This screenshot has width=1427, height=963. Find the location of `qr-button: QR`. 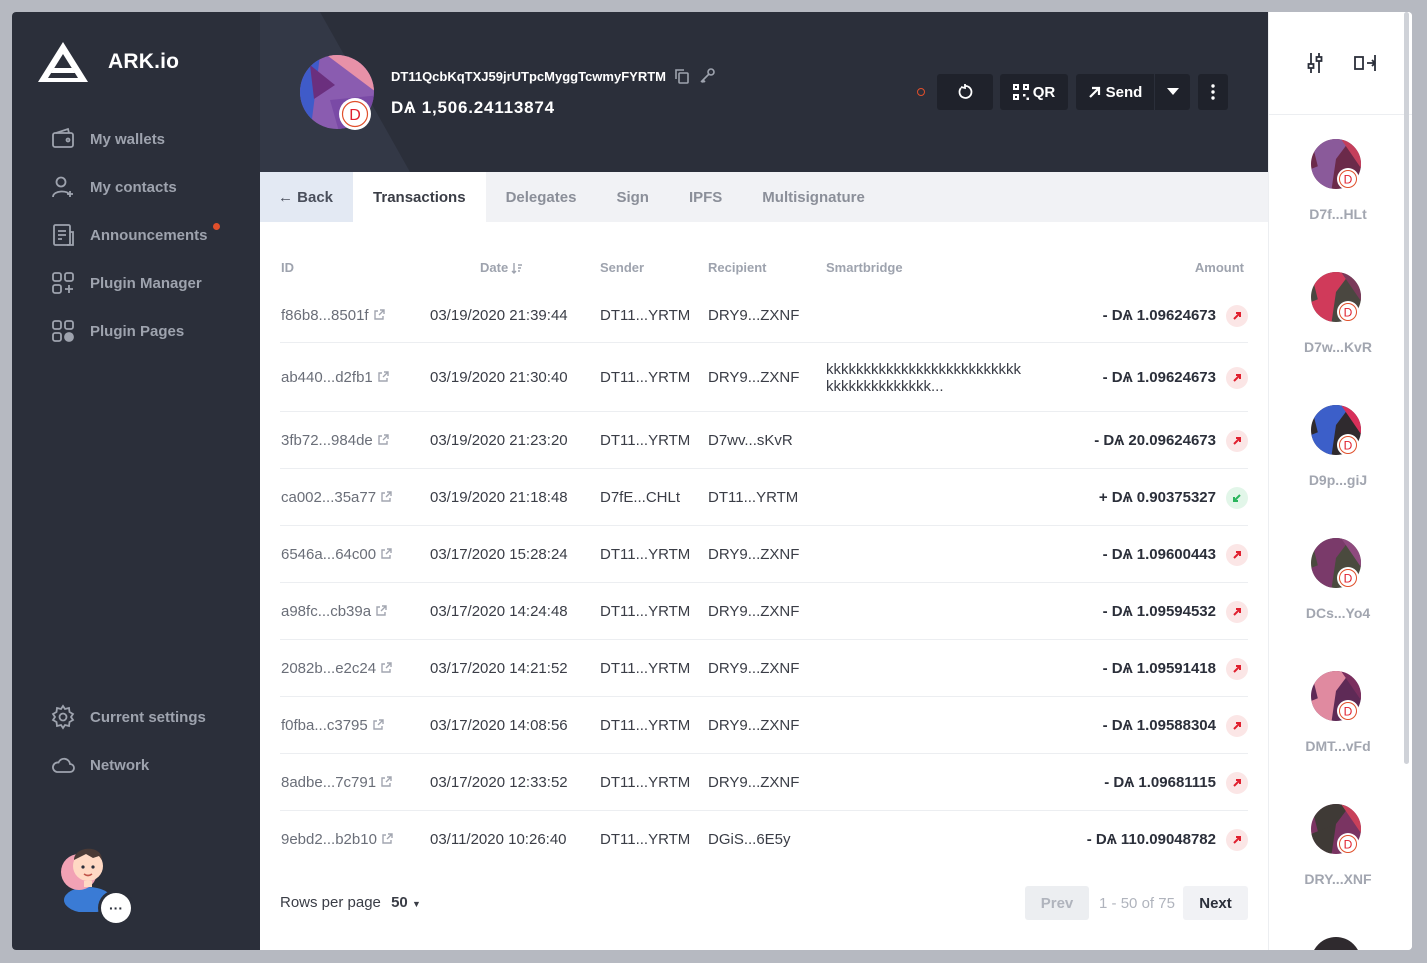

qr-button: QR is located at coordinates (1034, 92).